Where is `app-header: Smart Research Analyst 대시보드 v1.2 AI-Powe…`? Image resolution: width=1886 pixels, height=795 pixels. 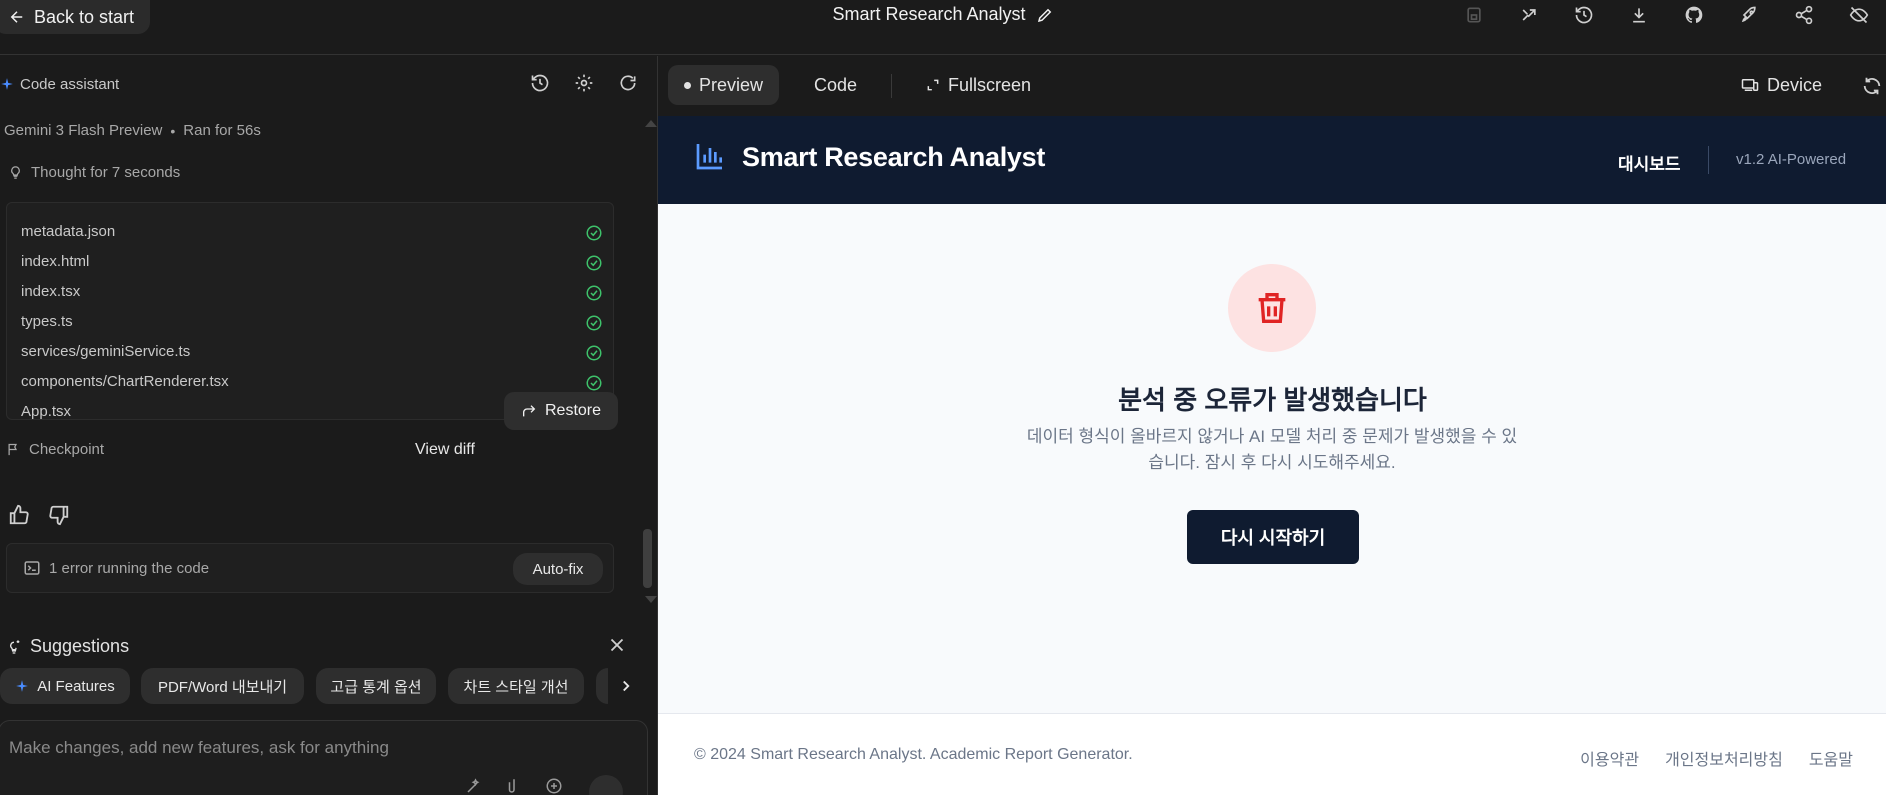 app-header: Smart Research Analyst 대시보드 v1.2 AI-Powe… is located at coordinates (1272, 160).